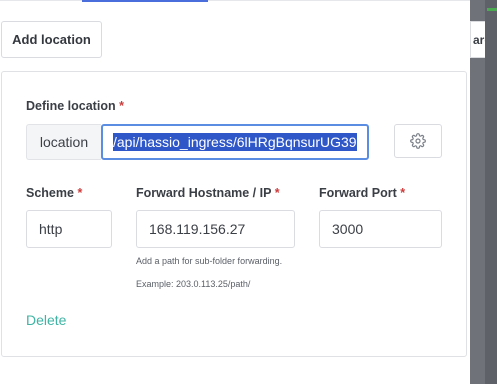 This screenshot has width=497, height=384. What do you see at coordinates (348, 229) in the screenshot?
I see `forward-port-value: 3000` at bounding box center [348, 229].